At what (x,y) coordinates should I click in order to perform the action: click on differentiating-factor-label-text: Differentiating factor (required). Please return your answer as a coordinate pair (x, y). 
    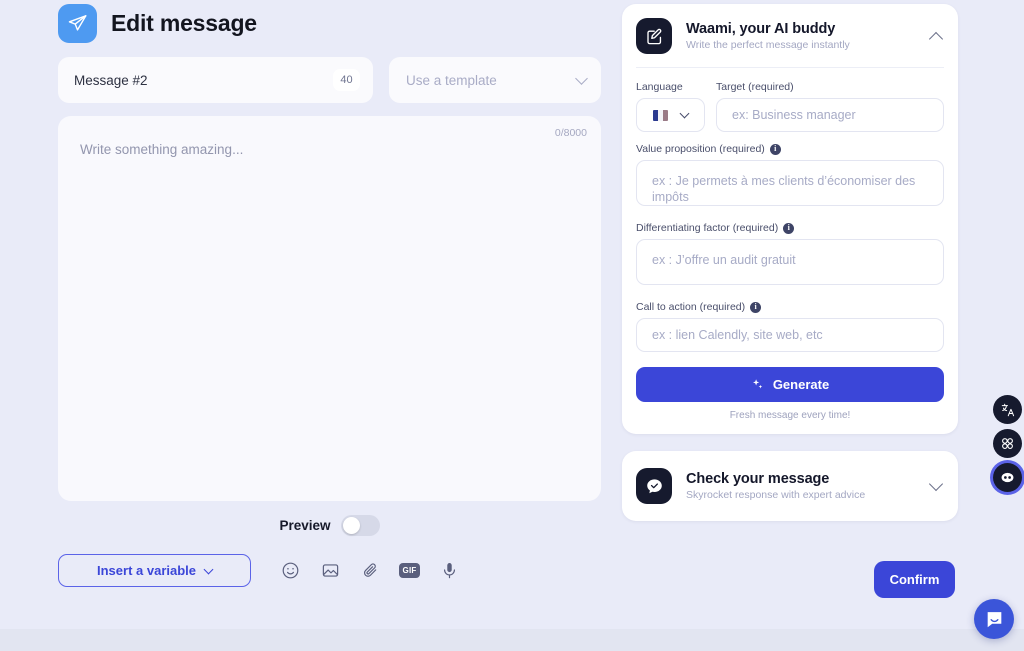
    Looking at the image, I should click on (707, 228).